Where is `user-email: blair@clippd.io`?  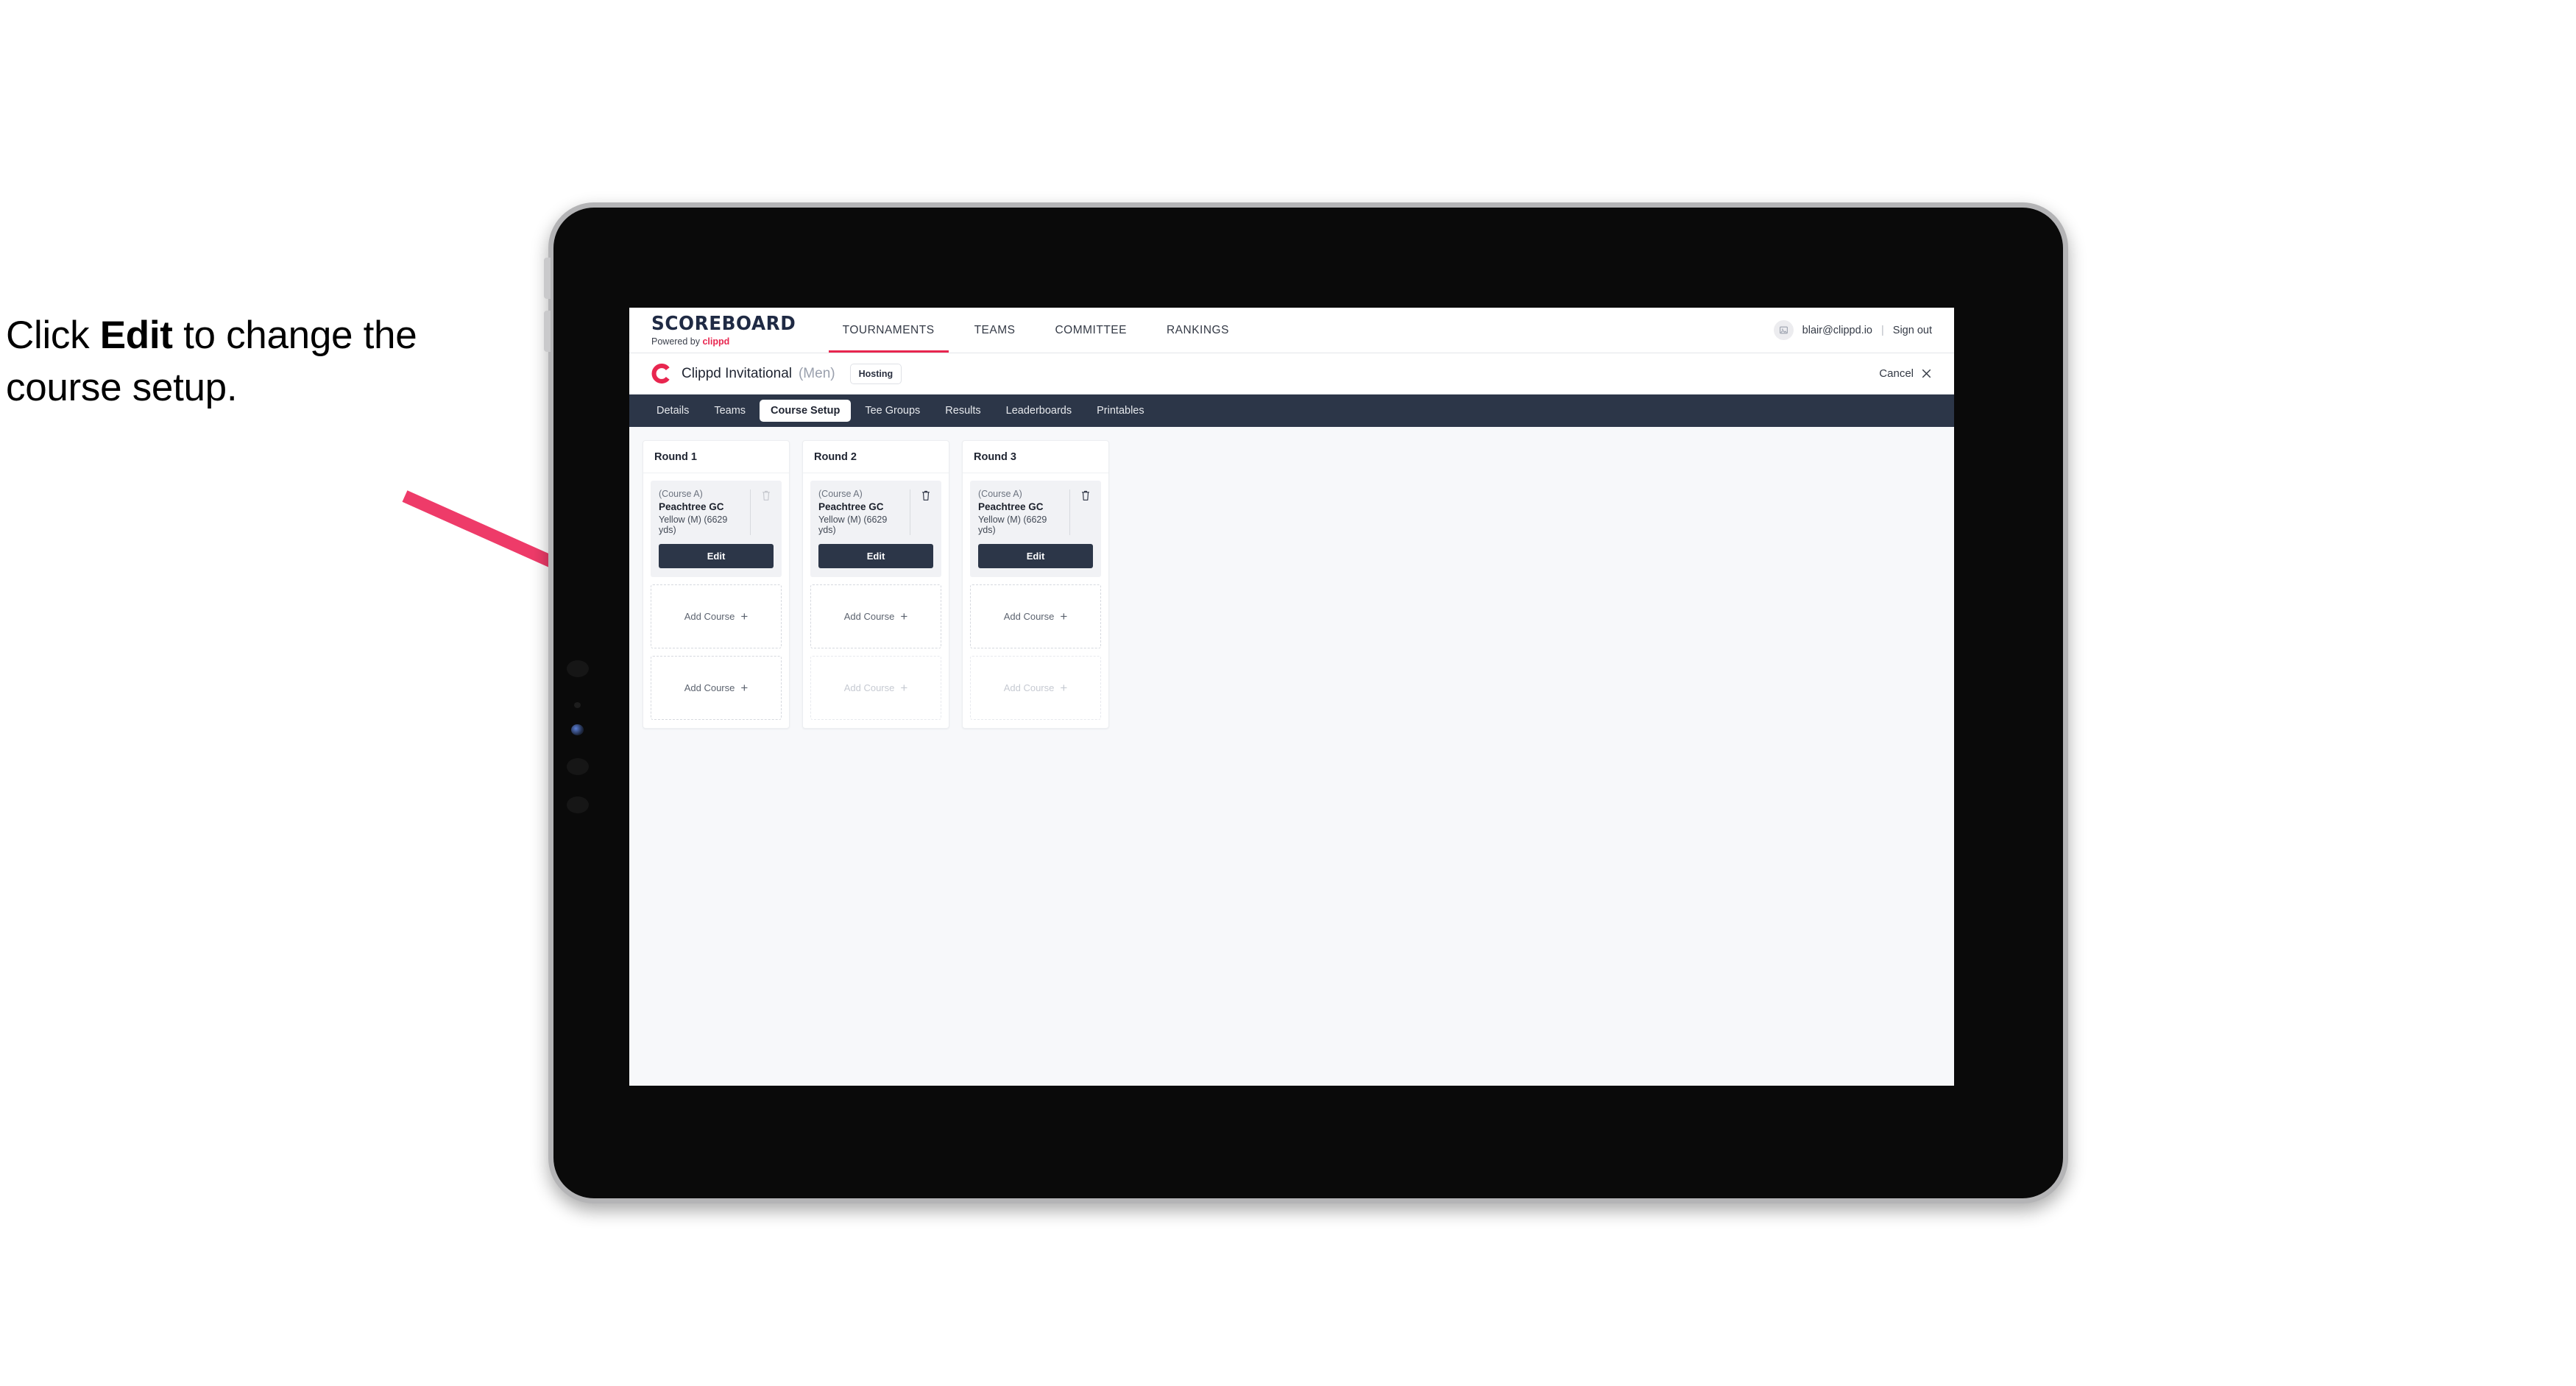 user-email: blair@clippd.io is located at coordinates (1837, 330).